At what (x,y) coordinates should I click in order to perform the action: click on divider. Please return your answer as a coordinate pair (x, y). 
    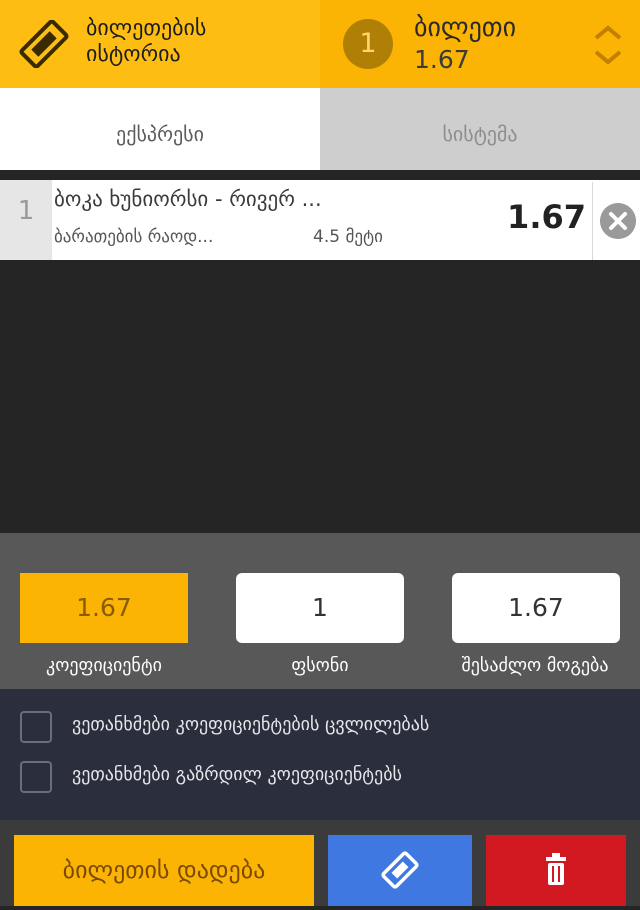
    Looking at the image, I should click on (592, 221).